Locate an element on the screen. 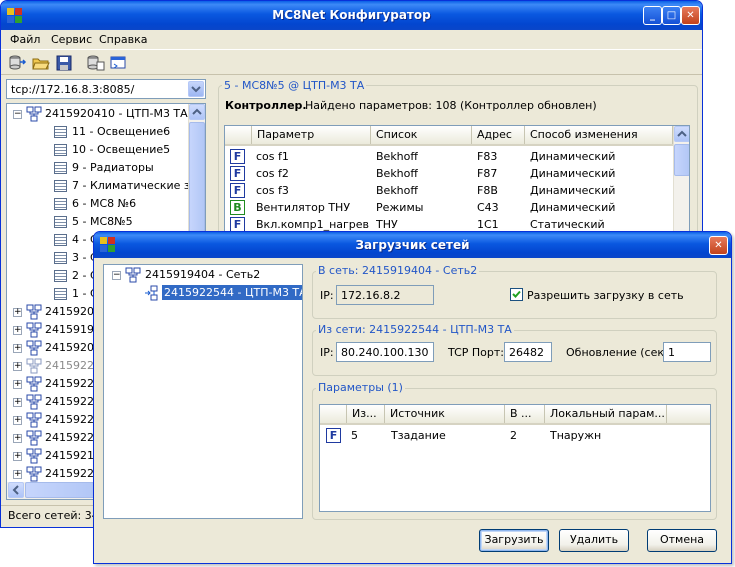 This screenshot has width=735, height=567. column-address: Адрес is located at coordinates (498, 135).